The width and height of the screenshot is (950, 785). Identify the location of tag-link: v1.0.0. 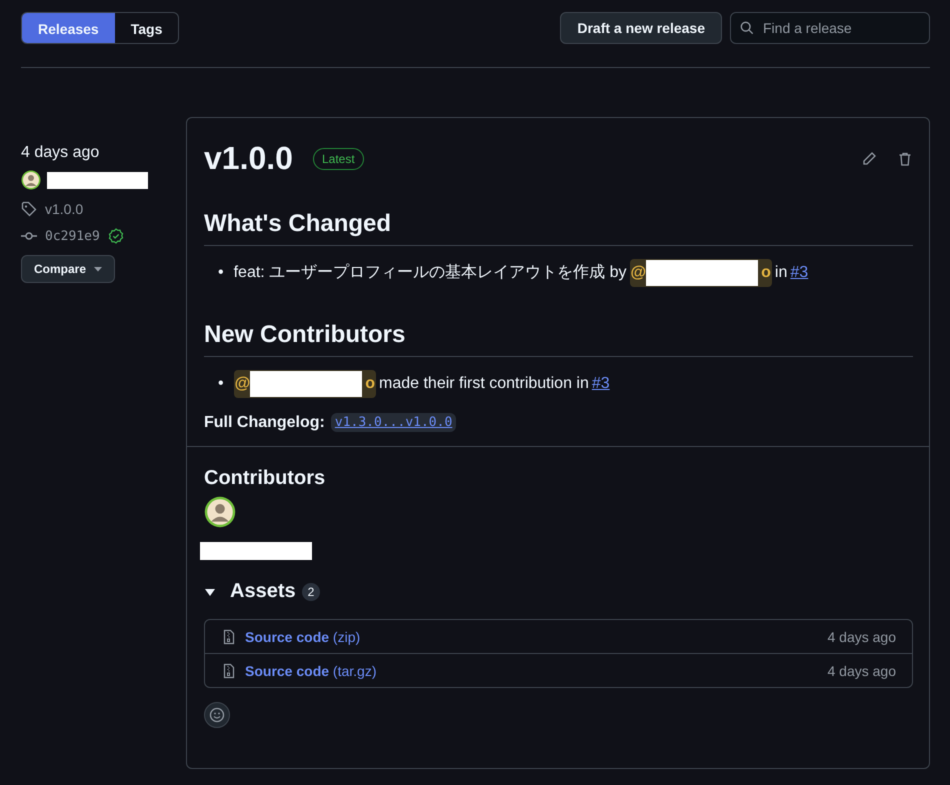
(64, 209).